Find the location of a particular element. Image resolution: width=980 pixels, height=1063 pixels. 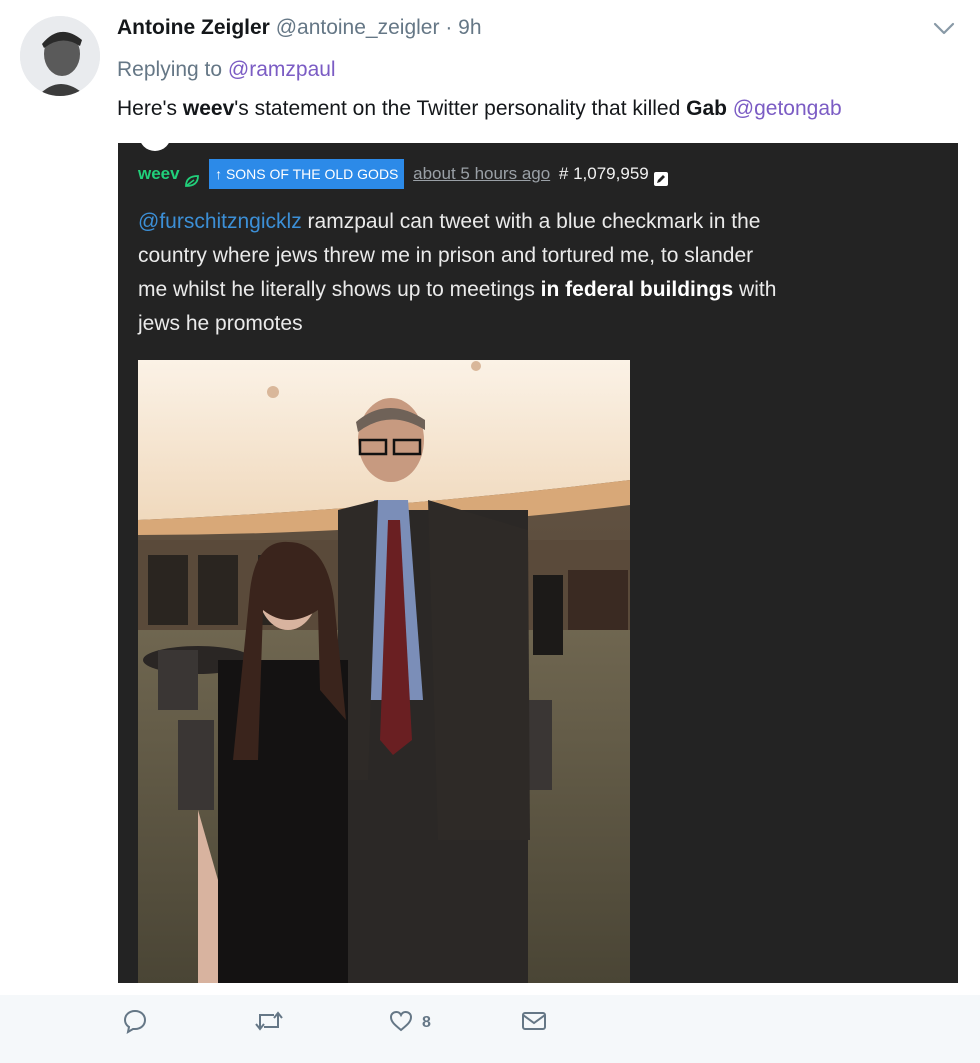

verified-leaf-icon is located at coordinates (192, 177).